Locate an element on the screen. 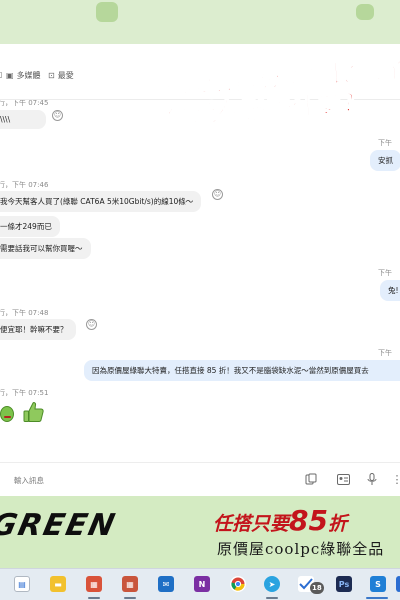  top-decor-band is located at coordinates (200, 22).